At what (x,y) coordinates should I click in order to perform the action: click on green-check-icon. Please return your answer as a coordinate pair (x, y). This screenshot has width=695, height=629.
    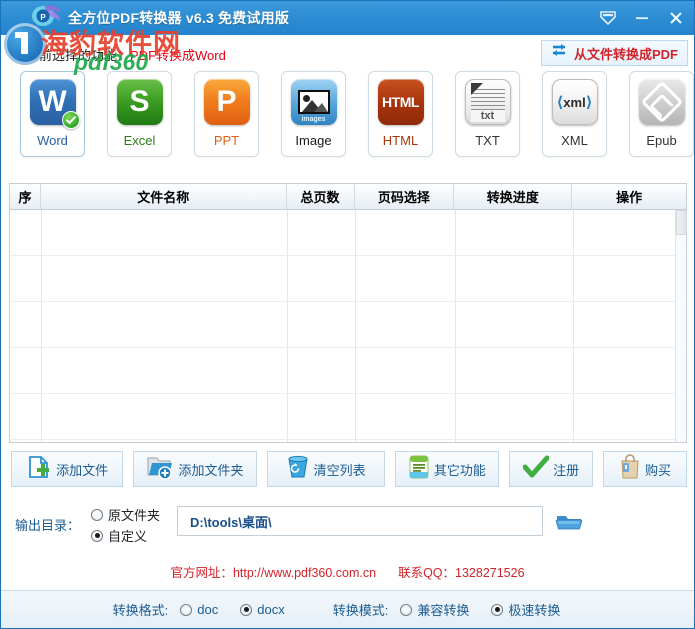
    Looking at the image, I should click on (536, 469).